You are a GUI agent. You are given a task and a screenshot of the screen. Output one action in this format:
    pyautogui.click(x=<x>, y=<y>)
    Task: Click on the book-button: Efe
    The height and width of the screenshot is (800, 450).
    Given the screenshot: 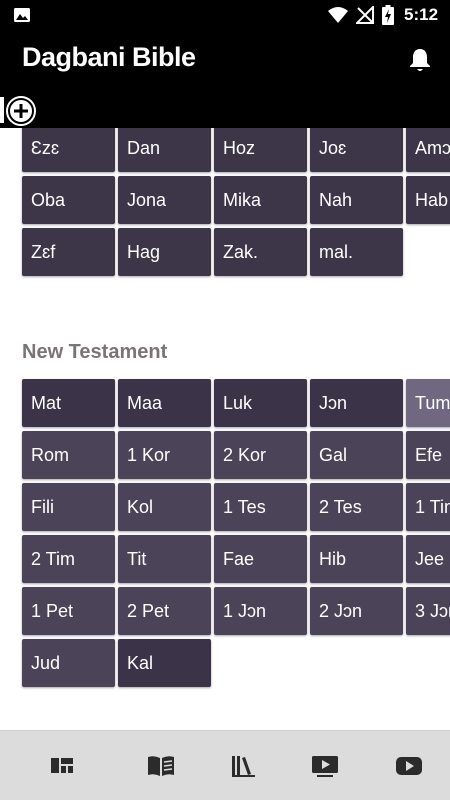 What is the action you would take?
    pyautogui.click(x=428, y=455)
    